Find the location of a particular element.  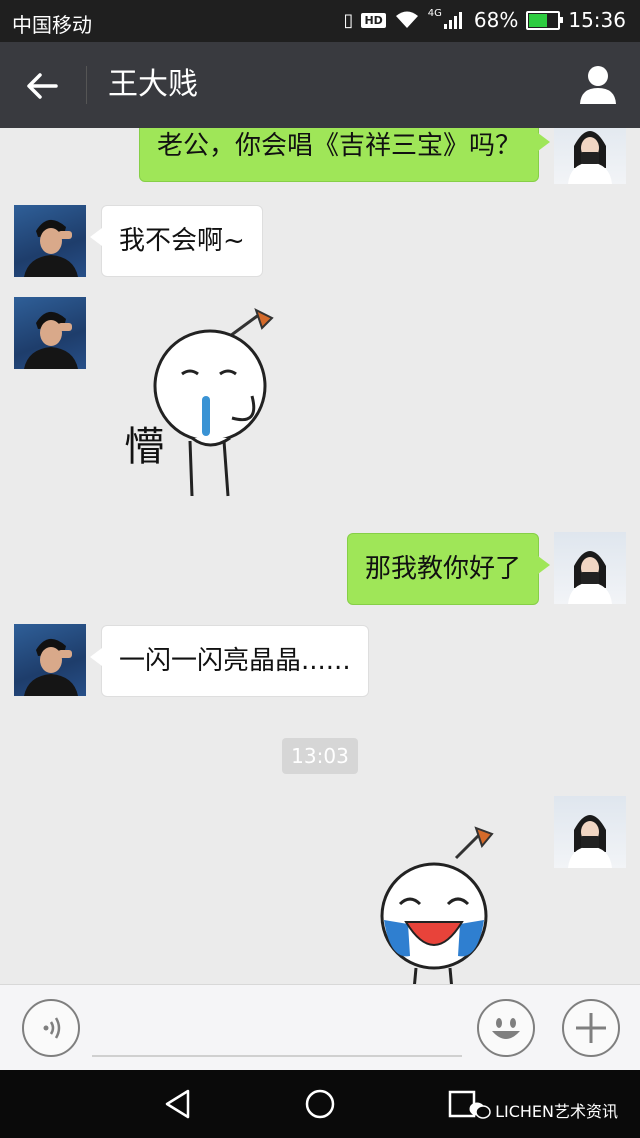

message-bubble-sent: 老公，你会唱《吉祥三宝》吗？ is located at coordinates (344, 155).